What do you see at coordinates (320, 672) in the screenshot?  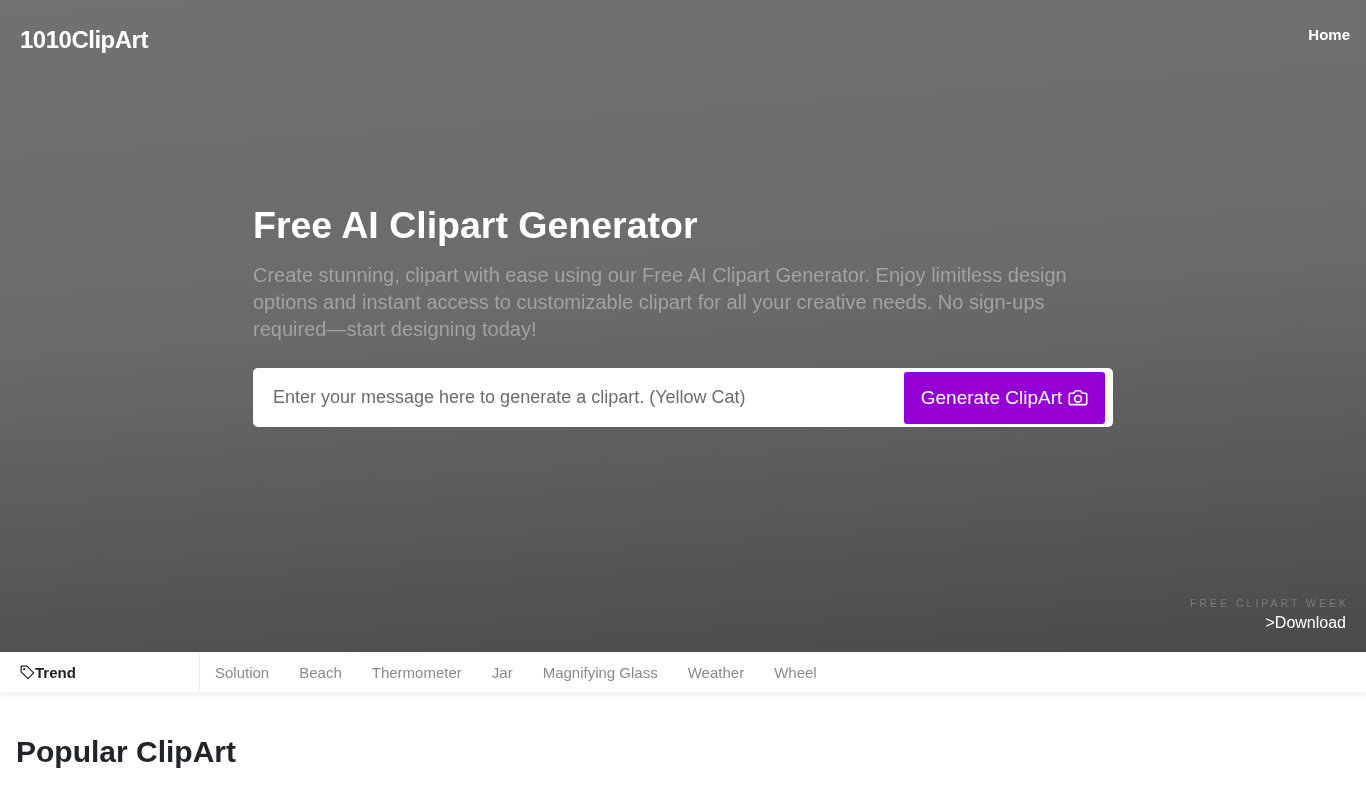 I see `tag-link: Beach` at bounding box center [320, 672].